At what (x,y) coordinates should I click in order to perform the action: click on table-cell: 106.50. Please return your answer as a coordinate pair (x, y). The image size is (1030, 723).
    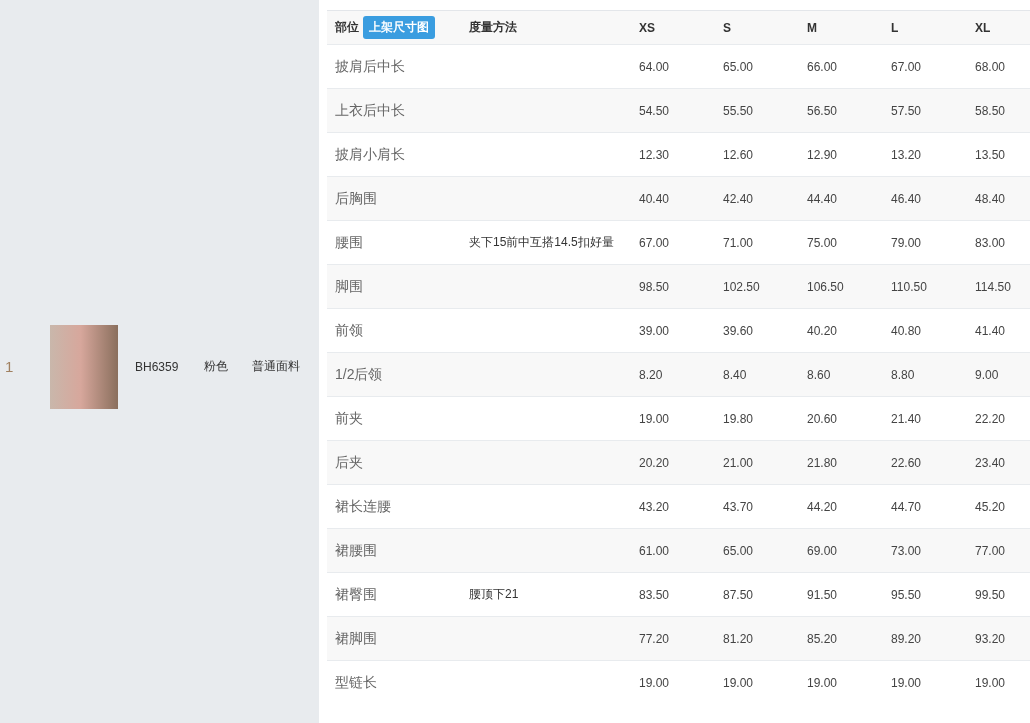
    Looking at the image, I should click on (841, 286).